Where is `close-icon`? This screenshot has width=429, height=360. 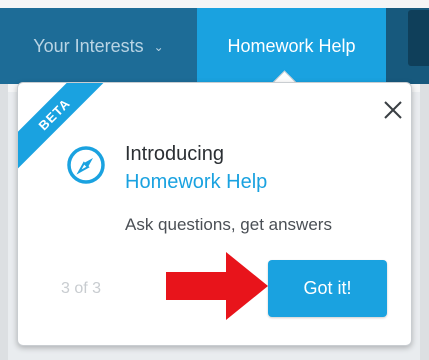
close-icon is located at coordinates (393, 110).